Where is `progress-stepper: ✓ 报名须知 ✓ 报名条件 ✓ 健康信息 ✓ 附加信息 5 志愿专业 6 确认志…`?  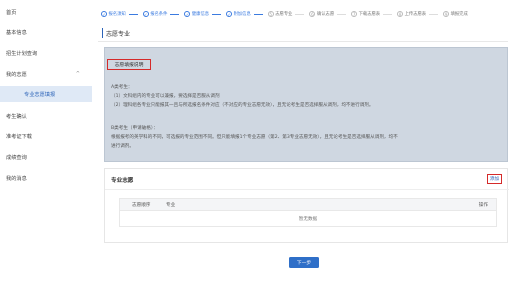
progress-stepper: ✓ 报名须知 ✓ 报名条件 ✓ 健康信息 ✓ 附加信息 5 志愿专业 6 确认志… is located at coordinates (287, 14).